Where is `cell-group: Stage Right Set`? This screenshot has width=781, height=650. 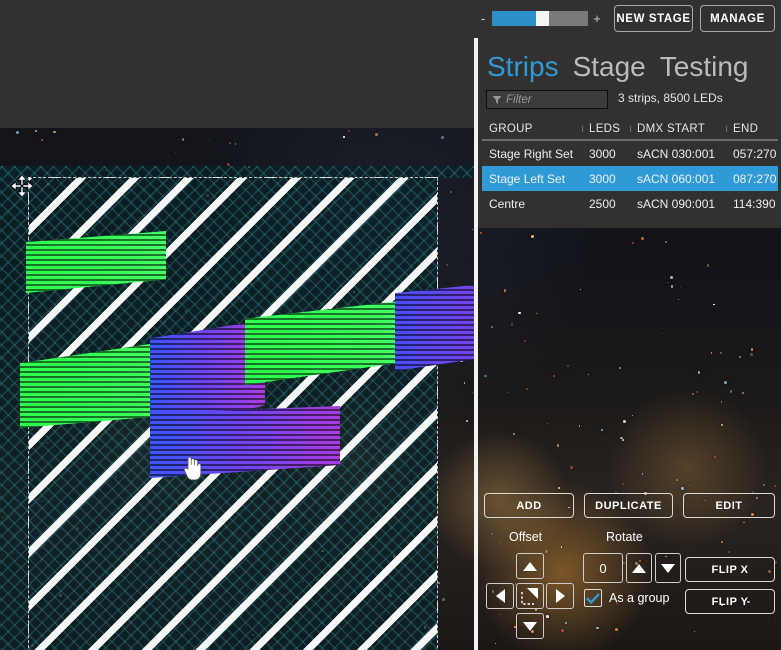
cell-group: Stage Right Set is located at coordinates (531, 153).